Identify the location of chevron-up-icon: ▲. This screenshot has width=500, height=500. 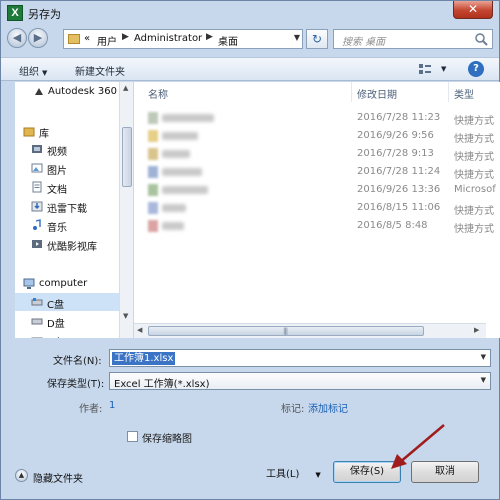
(21, 475).